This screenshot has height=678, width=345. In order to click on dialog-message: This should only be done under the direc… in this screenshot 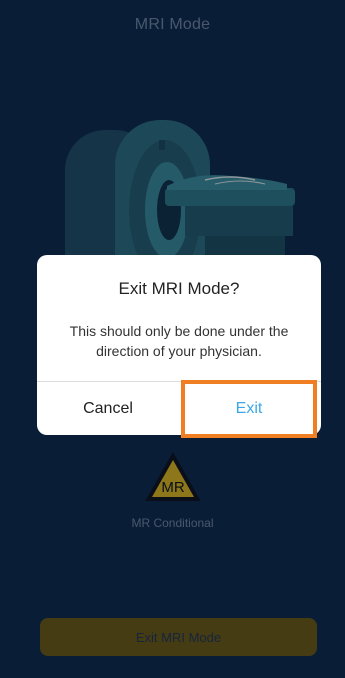, I will do `click(179, 341)`.